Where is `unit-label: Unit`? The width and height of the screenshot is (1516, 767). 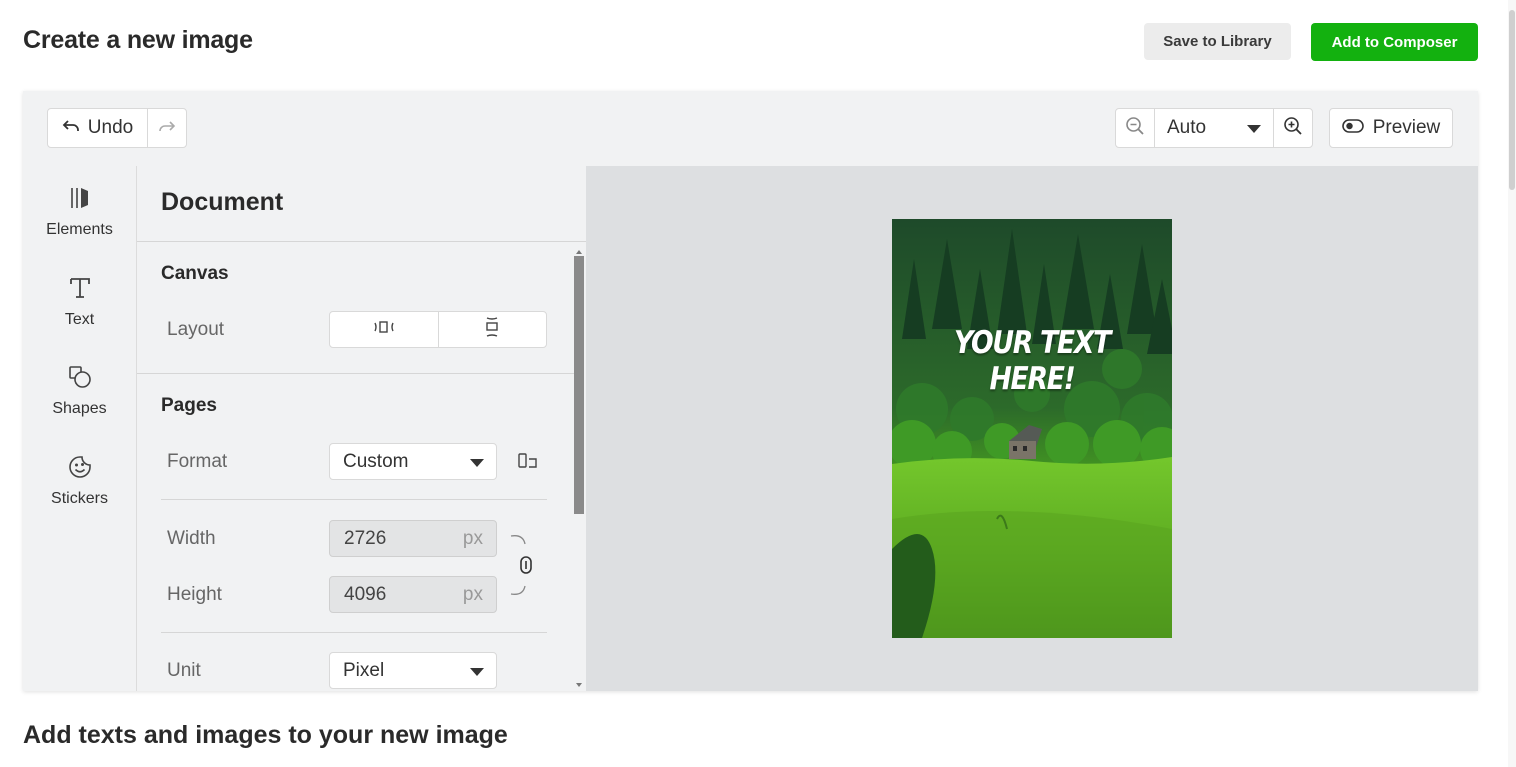
unit-label: Unit is located at coordinates (184, 670).